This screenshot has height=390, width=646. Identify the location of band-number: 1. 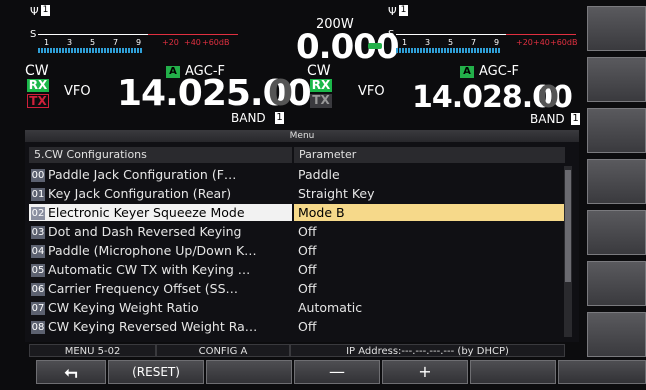
(279, 118).